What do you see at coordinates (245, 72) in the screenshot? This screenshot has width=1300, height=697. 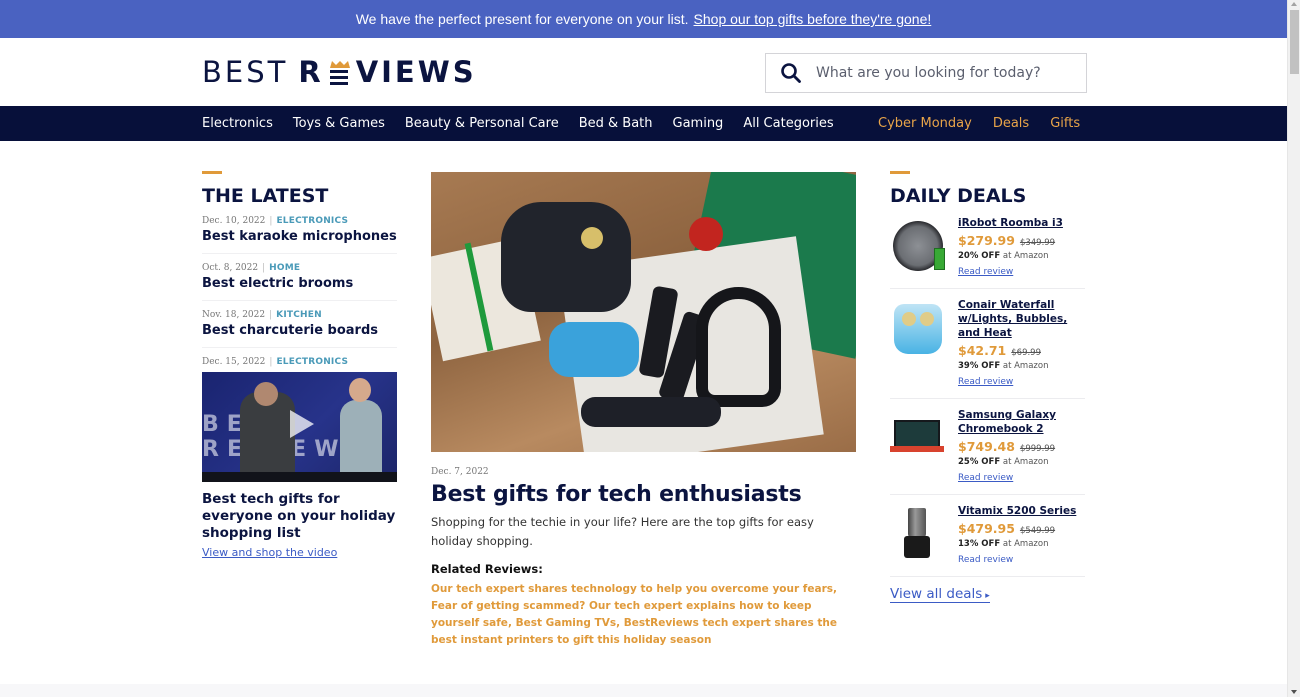 I see `logo-text-best: BEST` at bounding box center [245, 72].